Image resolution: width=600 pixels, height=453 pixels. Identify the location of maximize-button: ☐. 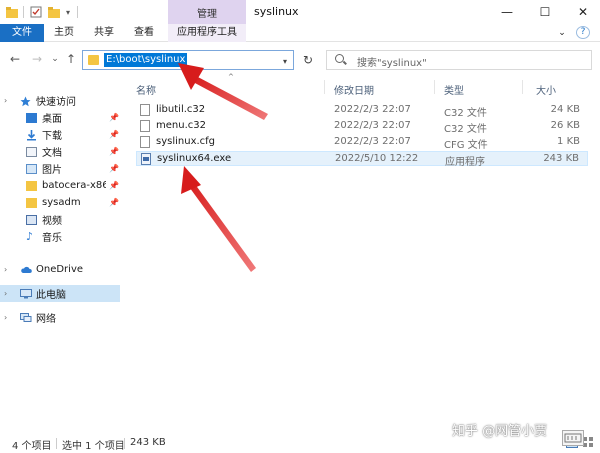
(545, 12).